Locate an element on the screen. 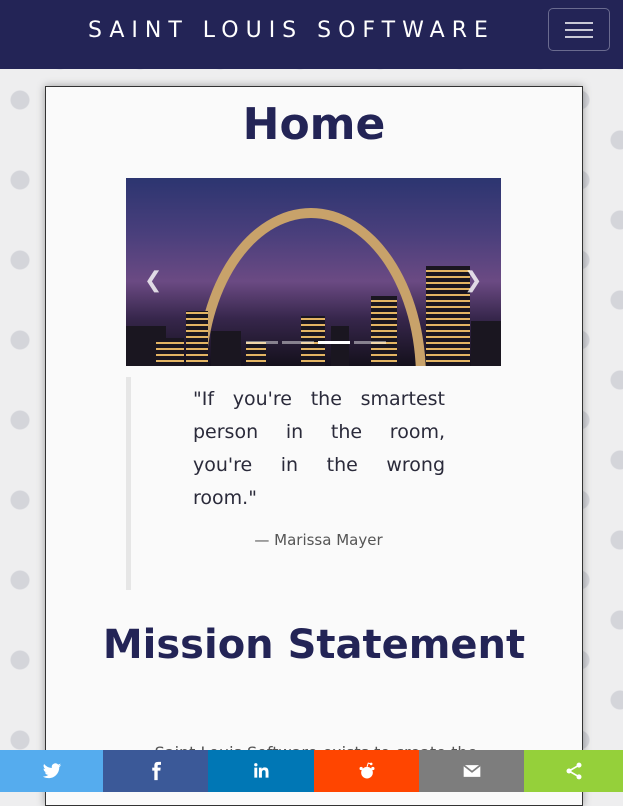  share-reddit-button is located at coordinates (366, 771).